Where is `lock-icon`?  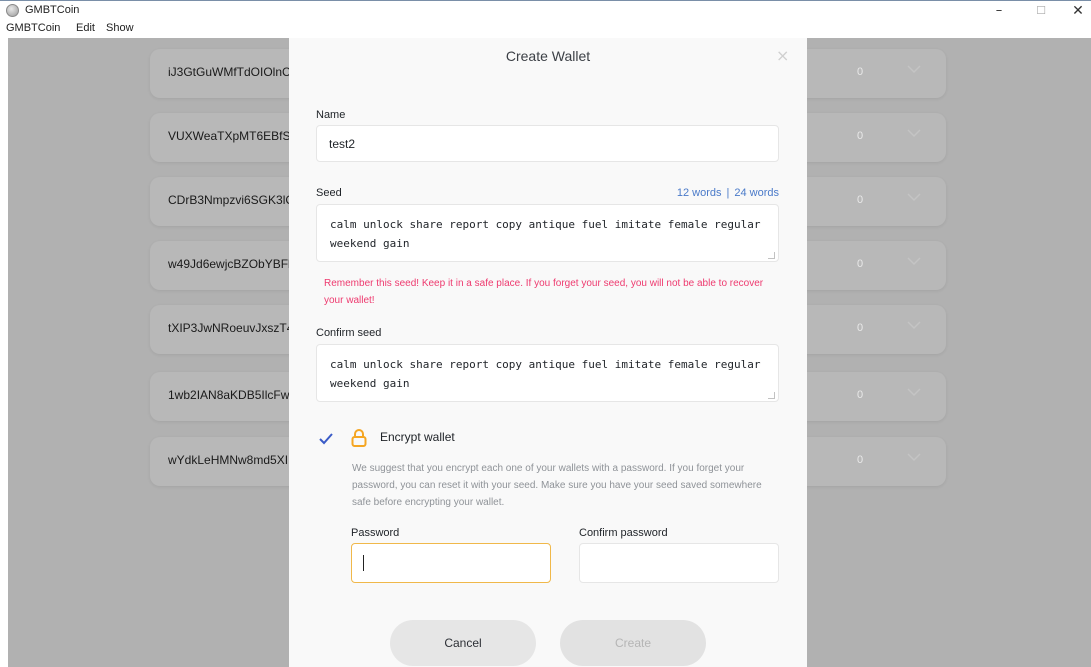 lock-icon is located at coordinates (359, 438).